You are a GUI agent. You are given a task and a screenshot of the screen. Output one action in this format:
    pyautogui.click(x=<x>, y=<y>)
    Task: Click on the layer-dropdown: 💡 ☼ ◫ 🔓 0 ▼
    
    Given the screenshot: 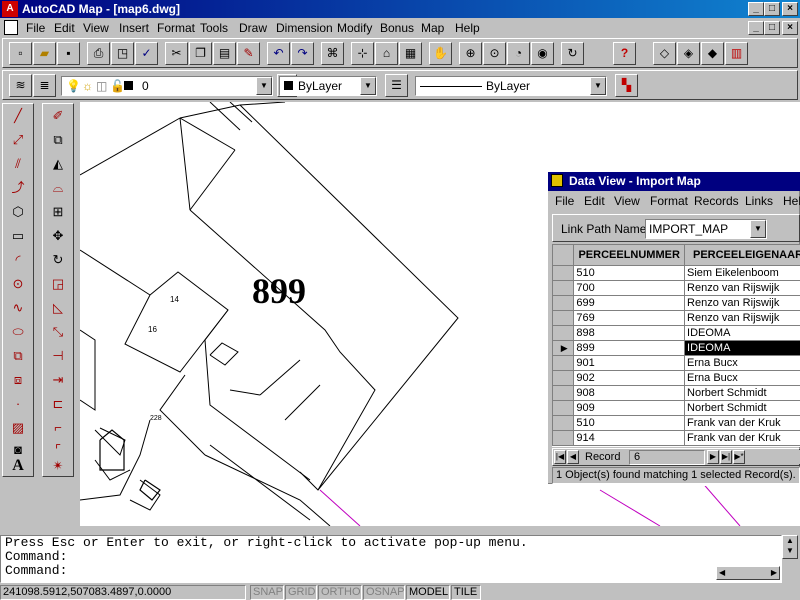 What is the action you would take?
    pyautogui.click(x=167, y=86)
    